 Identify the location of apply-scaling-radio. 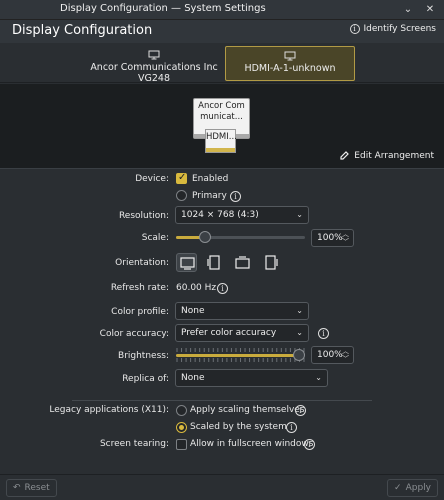
(181, 410).